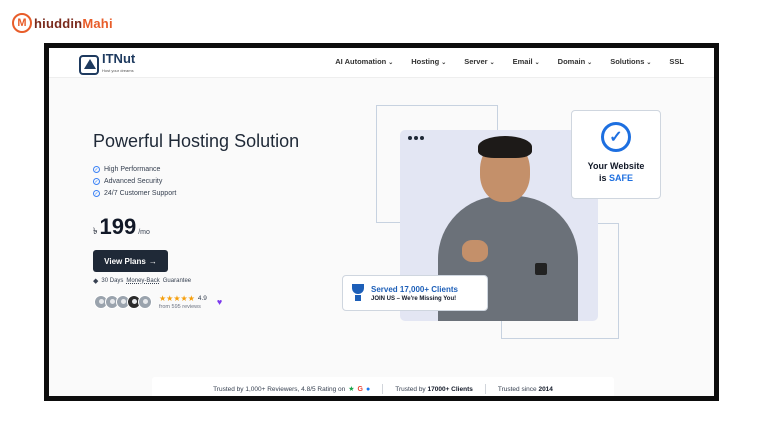 This screenshot has height=432, width=768. What do you see at coordinates (95, 231) in the screenshot?
I see `price-currency: ৳` at bounding box center [95, 231].